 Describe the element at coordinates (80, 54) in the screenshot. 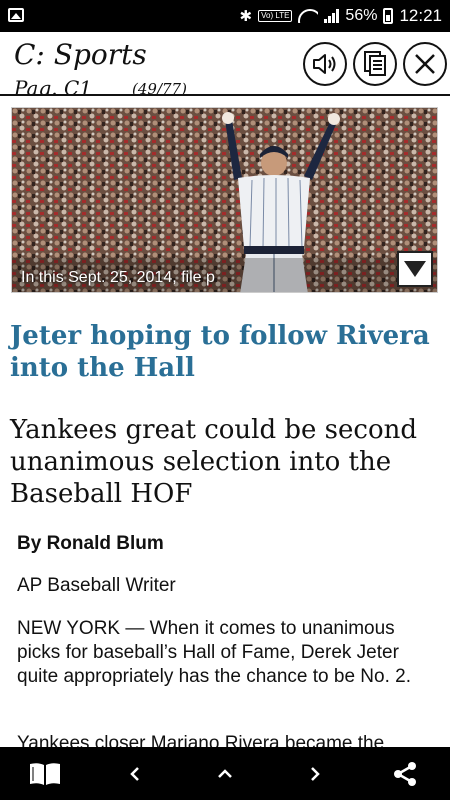

I see `section-title: C: Sports` at that location.